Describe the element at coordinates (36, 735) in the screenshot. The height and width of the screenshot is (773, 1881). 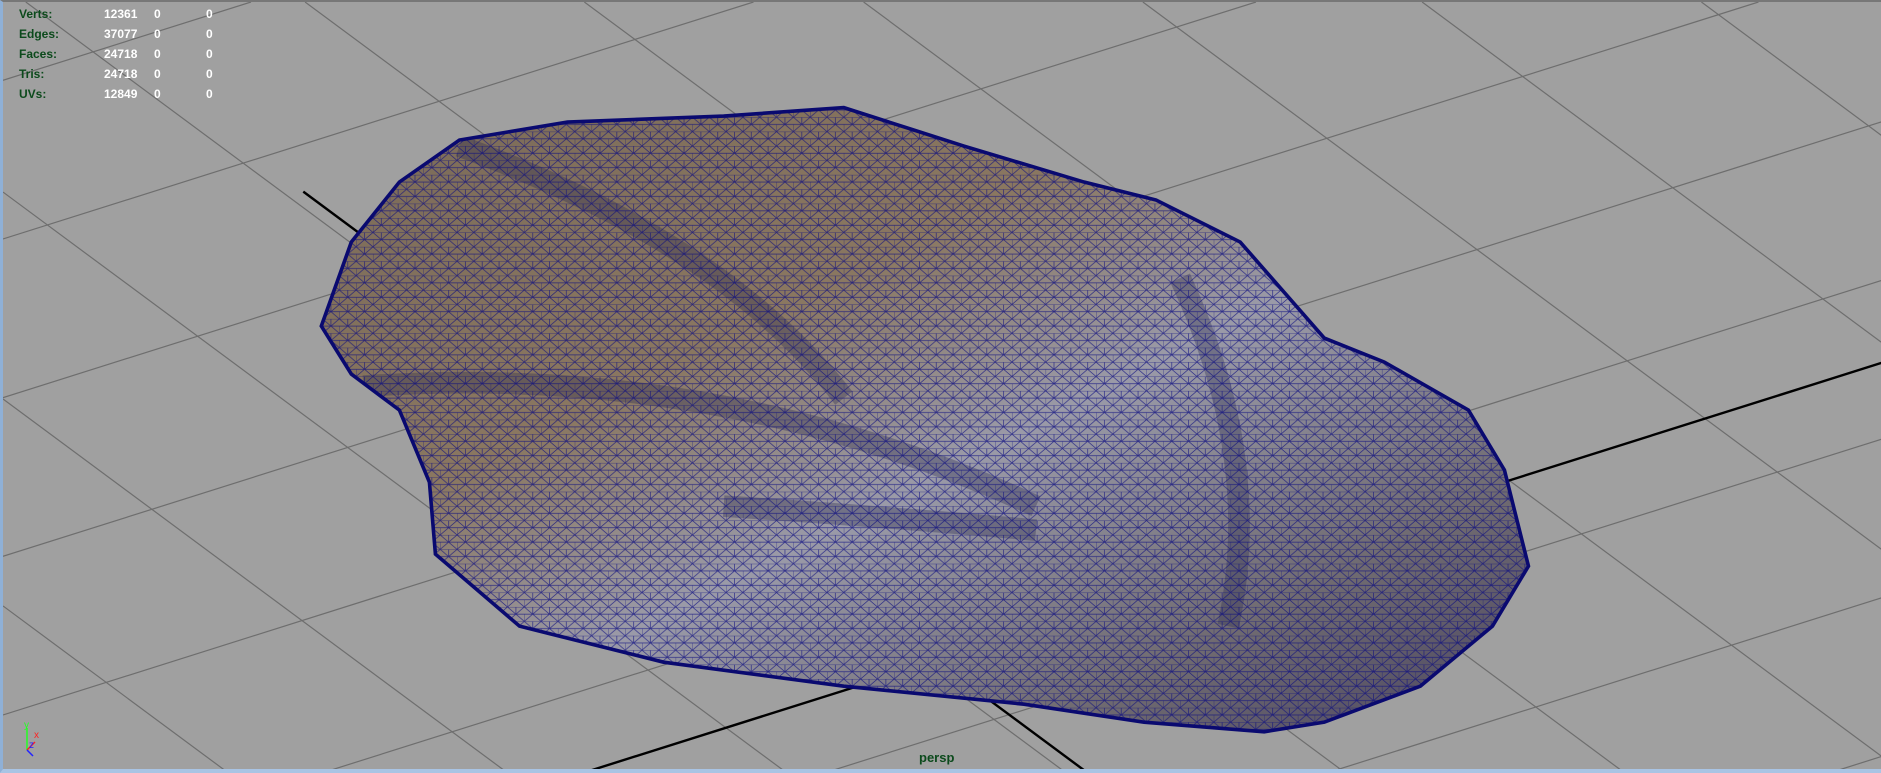
I see `axis-x-label: x` at that location.